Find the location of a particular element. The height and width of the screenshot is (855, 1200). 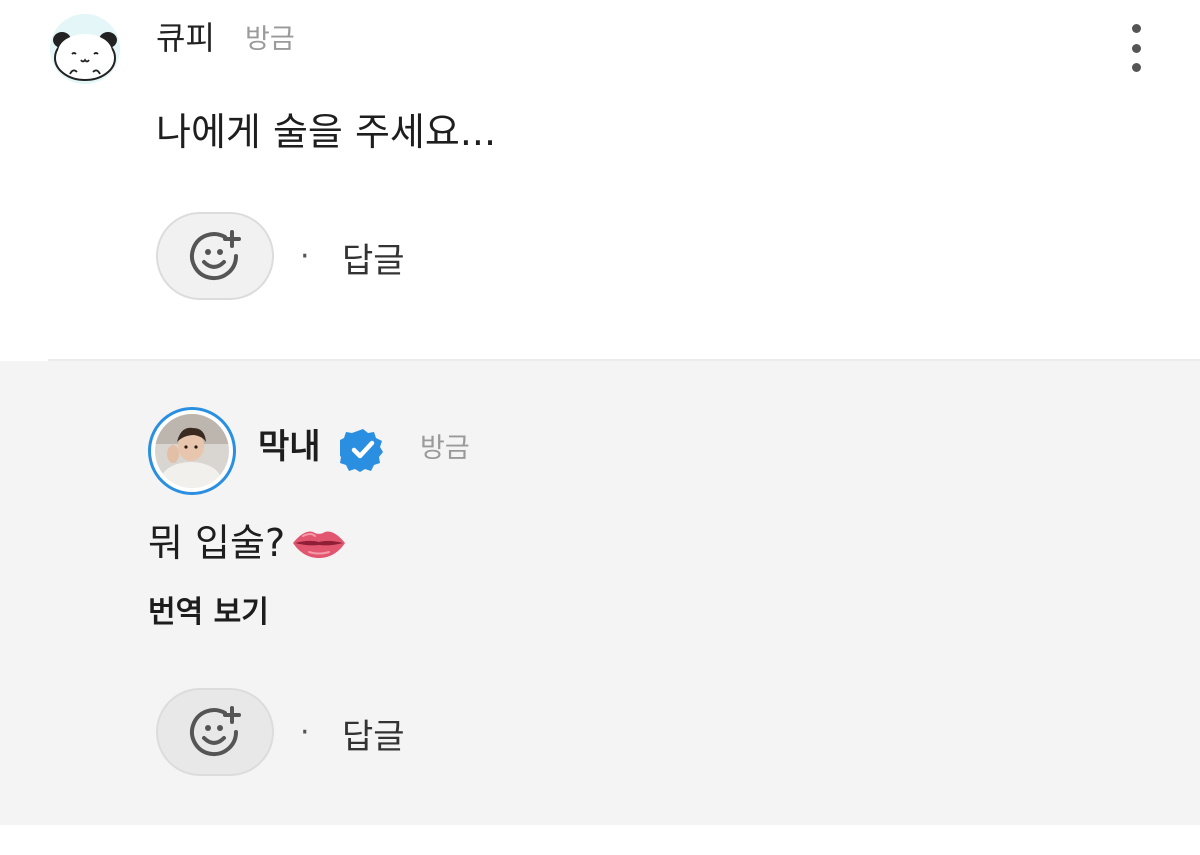

panda-avatar-icon is located at coordinates (85, 49).